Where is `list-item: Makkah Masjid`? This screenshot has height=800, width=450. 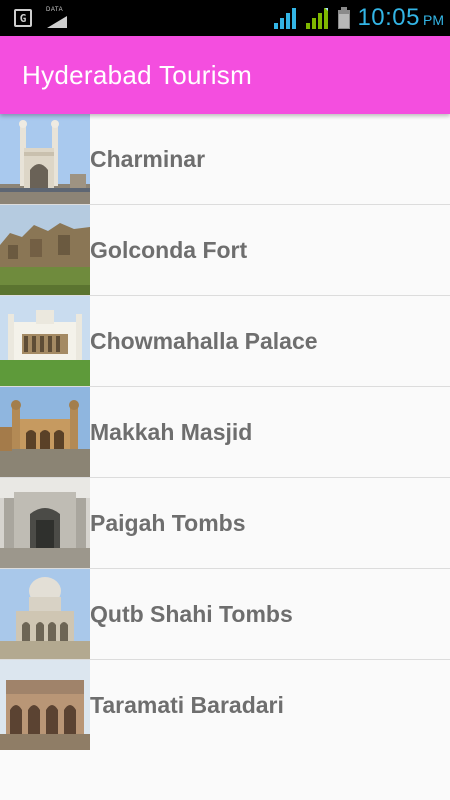 list-item: Makkah Masjid is located at coordinates (225, 432).